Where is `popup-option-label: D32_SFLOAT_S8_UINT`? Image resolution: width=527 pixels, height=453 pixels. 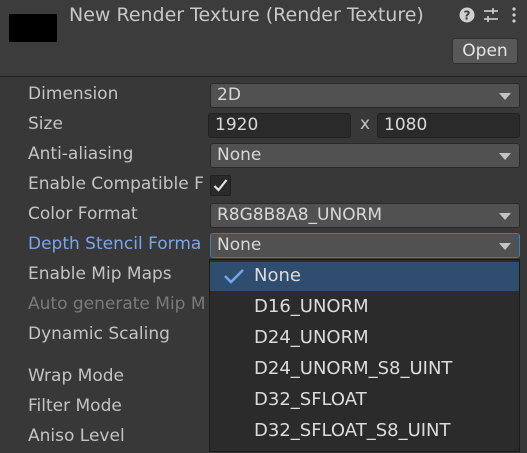 popup-option-label: D32_SFLOAT_S8_UINT is located at coordinates (352, 430).